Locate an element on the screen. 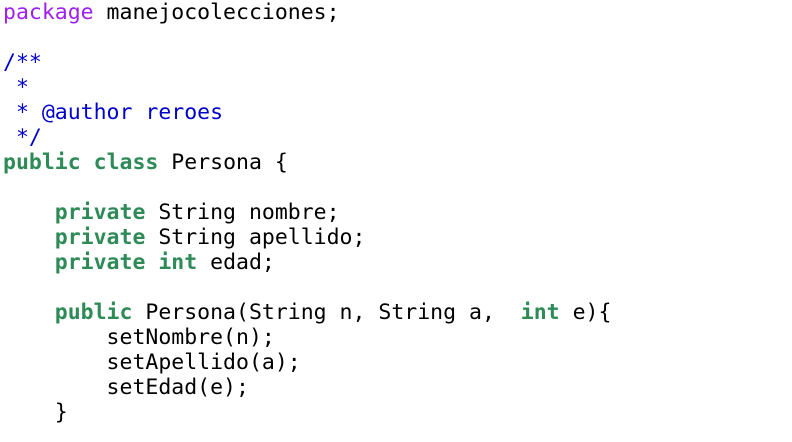 The width and height of the screenshot is (792, 442). code-token: /** is located at coordinates (22, 62).